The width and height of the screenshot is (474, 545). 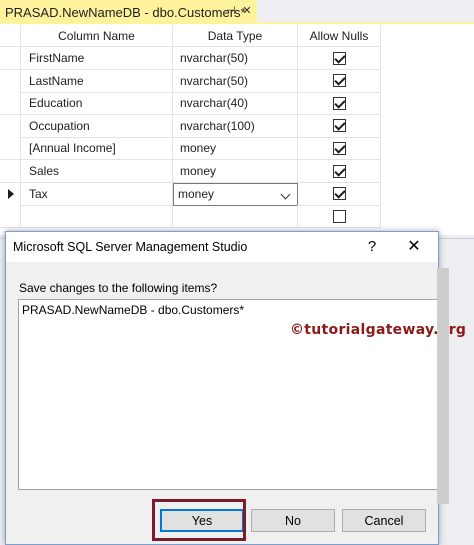 What do you see at coordinates (235, 103) in the screenshot?
I see `data-type-cell: nvarchar(40)` at bounding box center [235, 103].